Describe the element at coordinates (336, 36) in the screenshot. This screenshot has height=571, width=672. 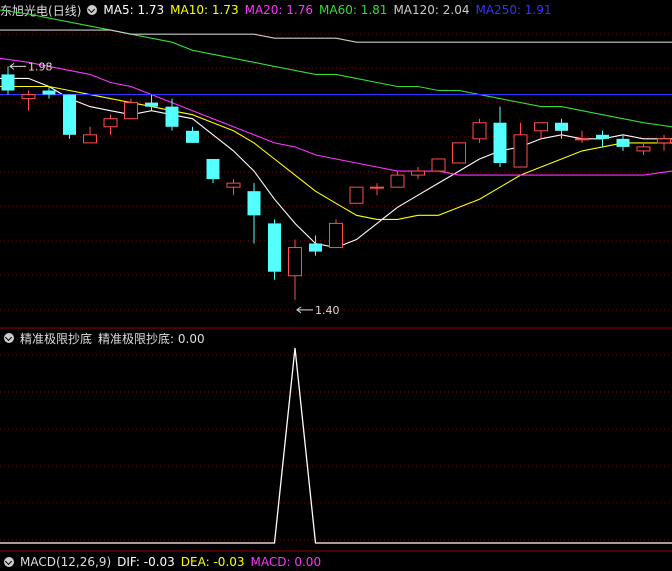
I see `ma120-line` at that location.